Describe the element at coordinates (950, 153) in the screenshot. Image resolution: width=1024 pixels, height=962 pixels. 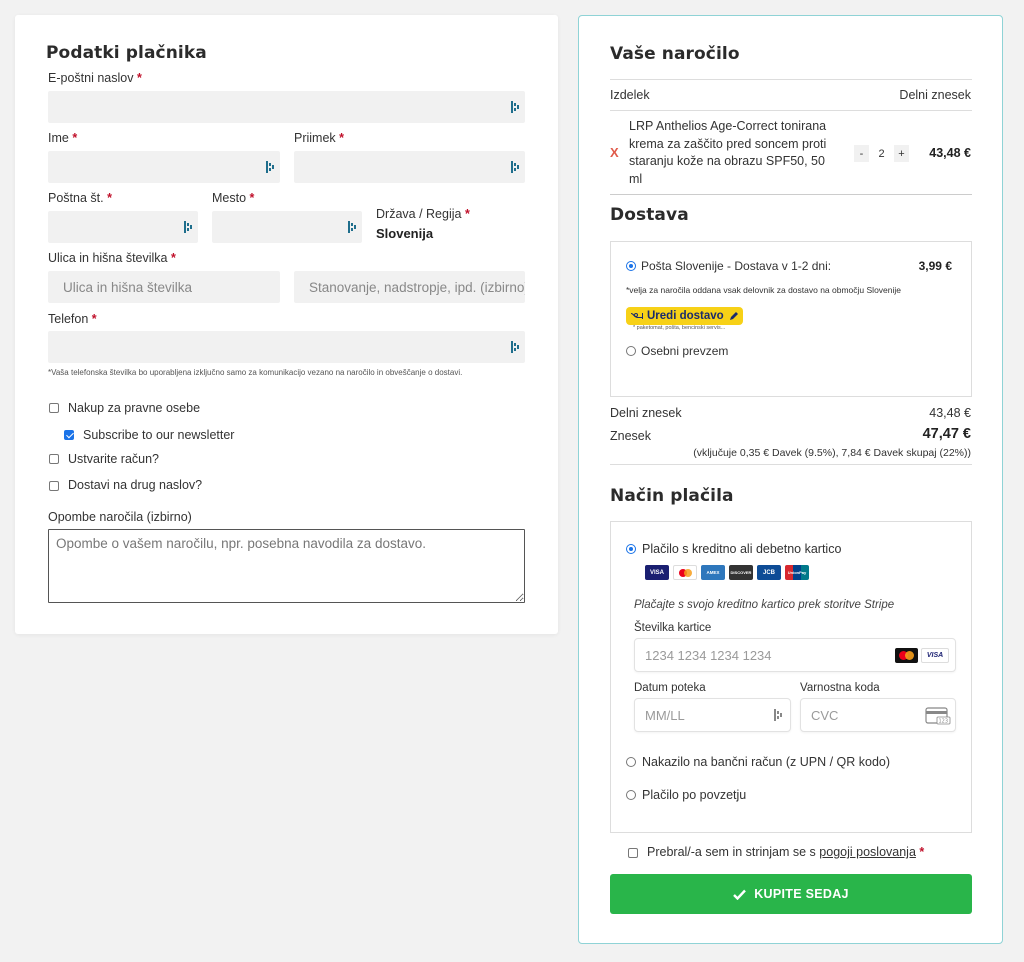
I see `line-total: 43,48 €` at that location.